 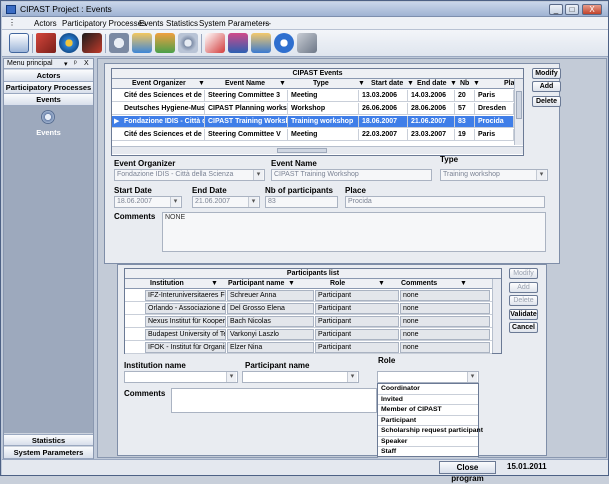 What do you see at coordinates (428, 389) in the screenshot?
I see `role-option: Coordinator` at bounding box center [428, 389].